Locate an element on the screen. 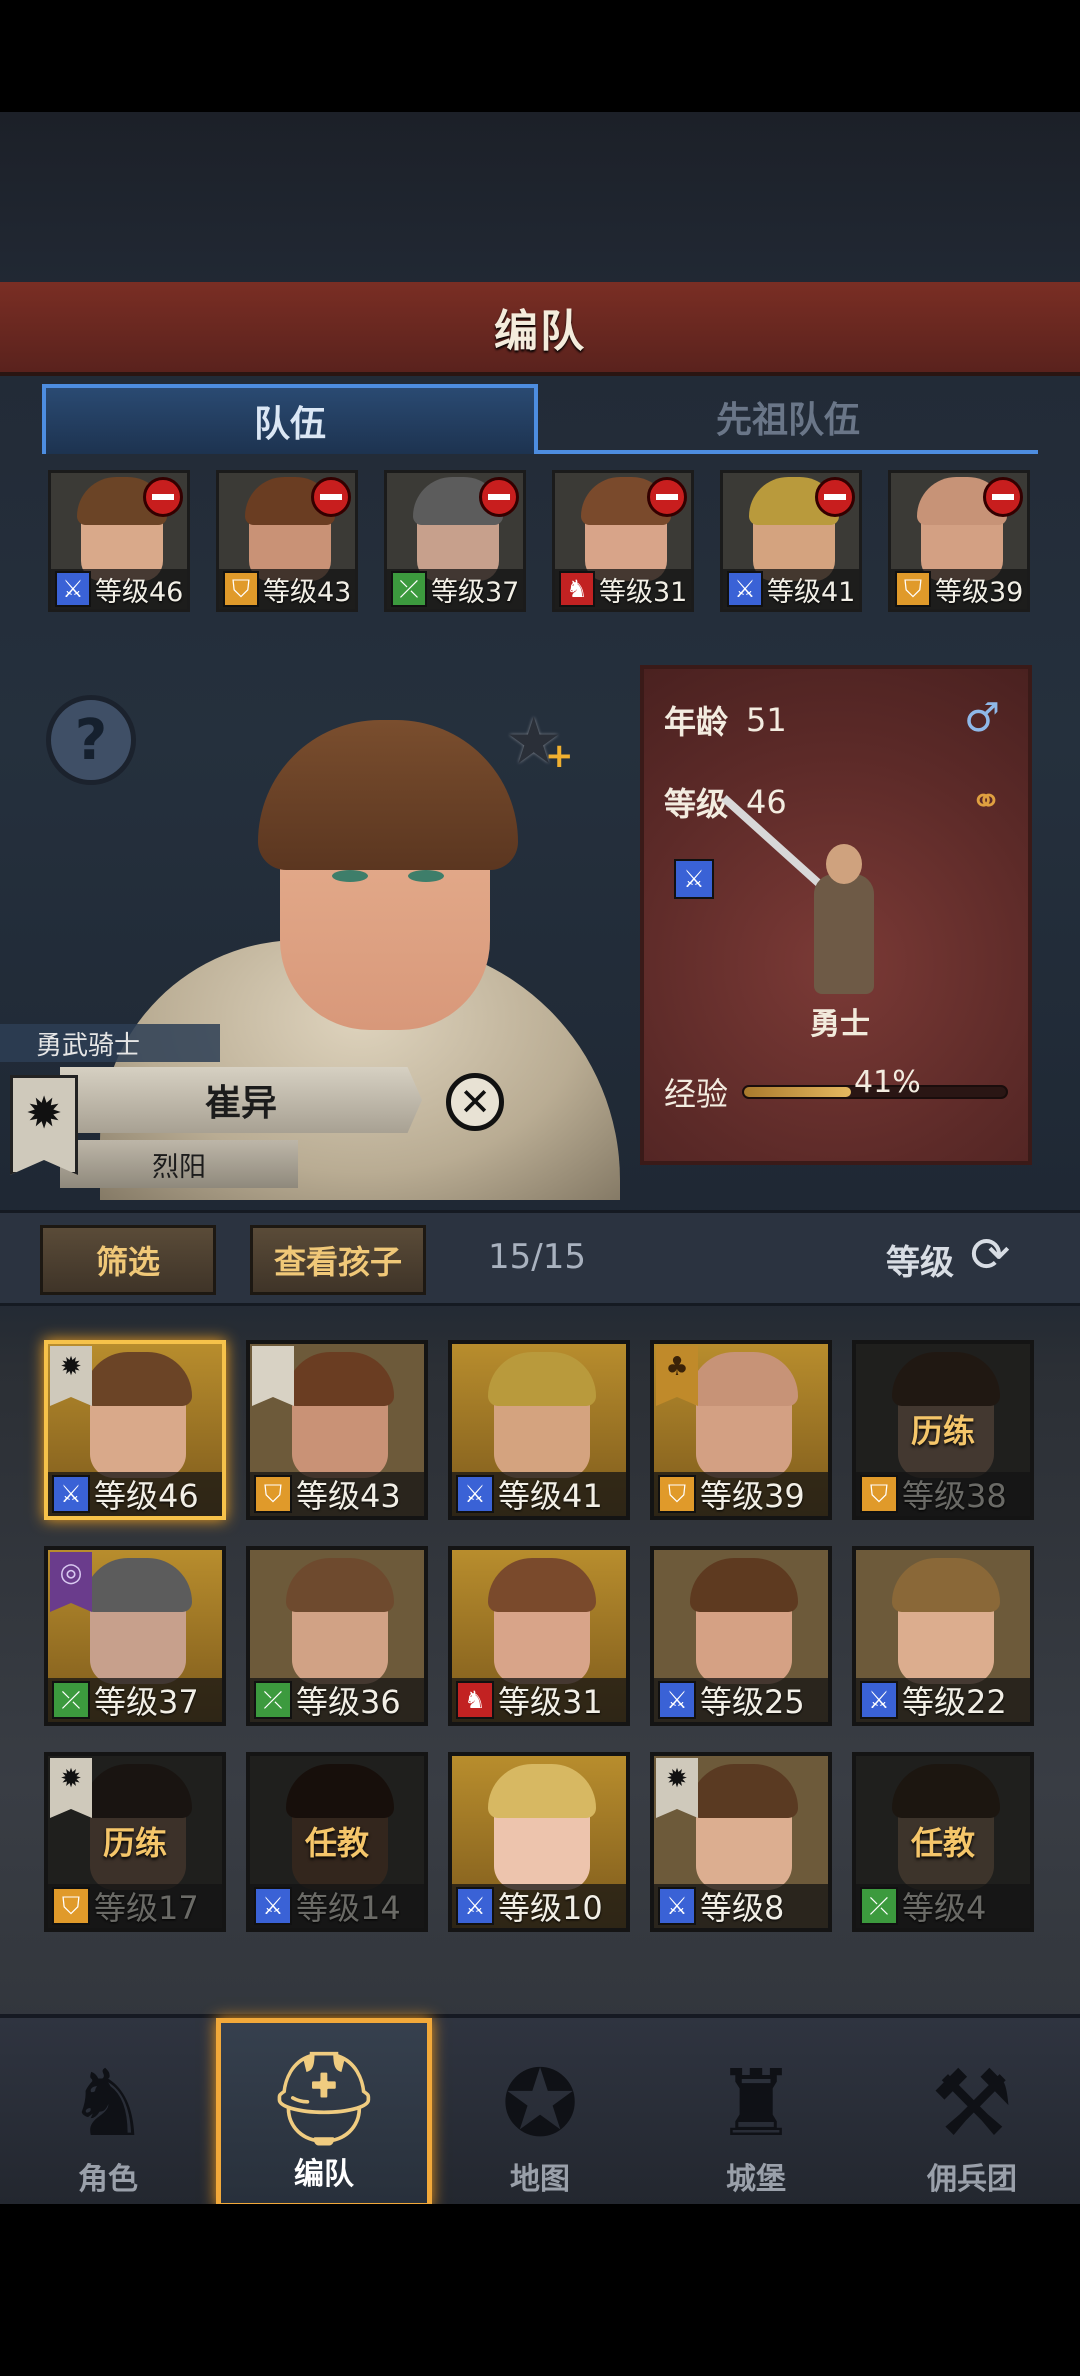  roster-hero-card: ⚔ 等级46 ✹ is located at coordinates (135, 1430).